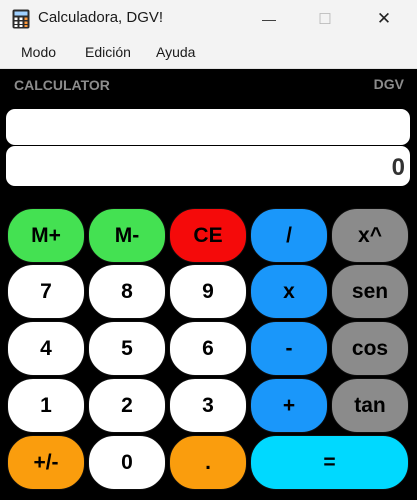 The height and width of the screenshot is (500, 417). I want to click on maximize-icon: ☐, so click(325, 19).